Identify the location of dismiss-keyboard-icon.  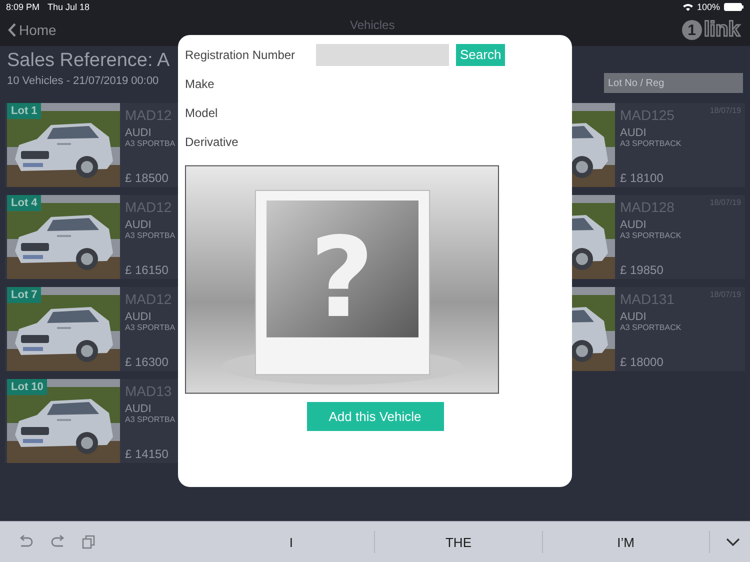
(733, 542).